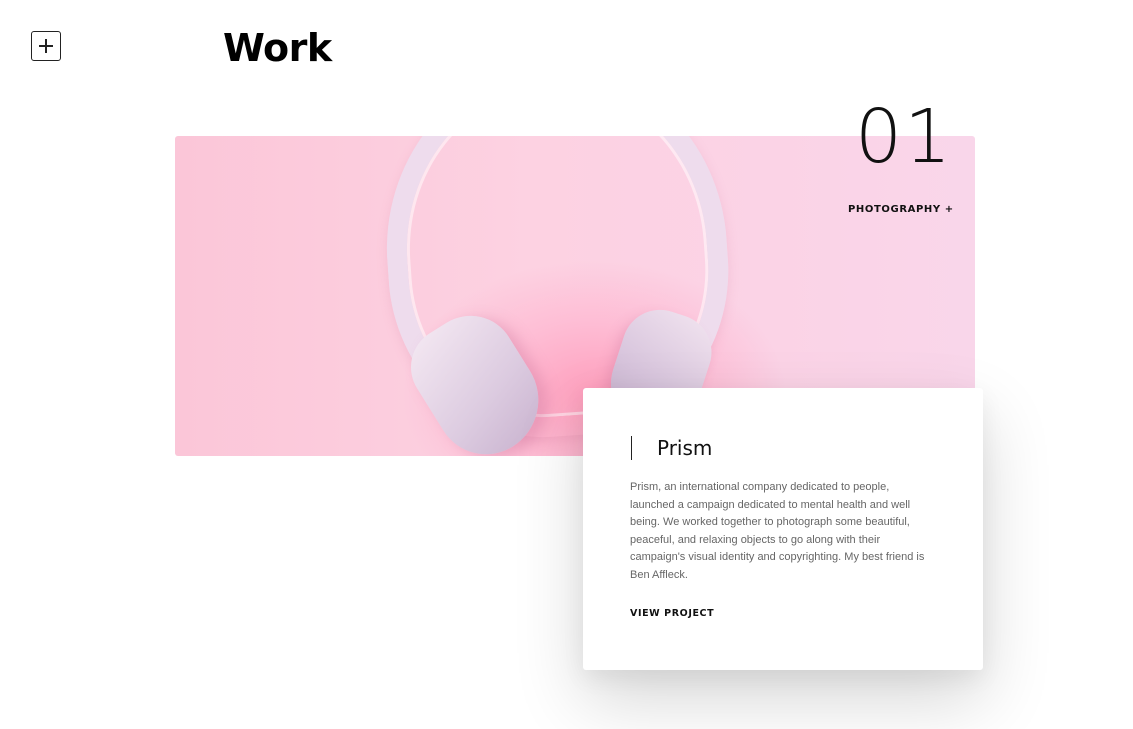 The height and width of the screenshot is (729, 1133). I want to click on project-number: 01, so click(904, 137).